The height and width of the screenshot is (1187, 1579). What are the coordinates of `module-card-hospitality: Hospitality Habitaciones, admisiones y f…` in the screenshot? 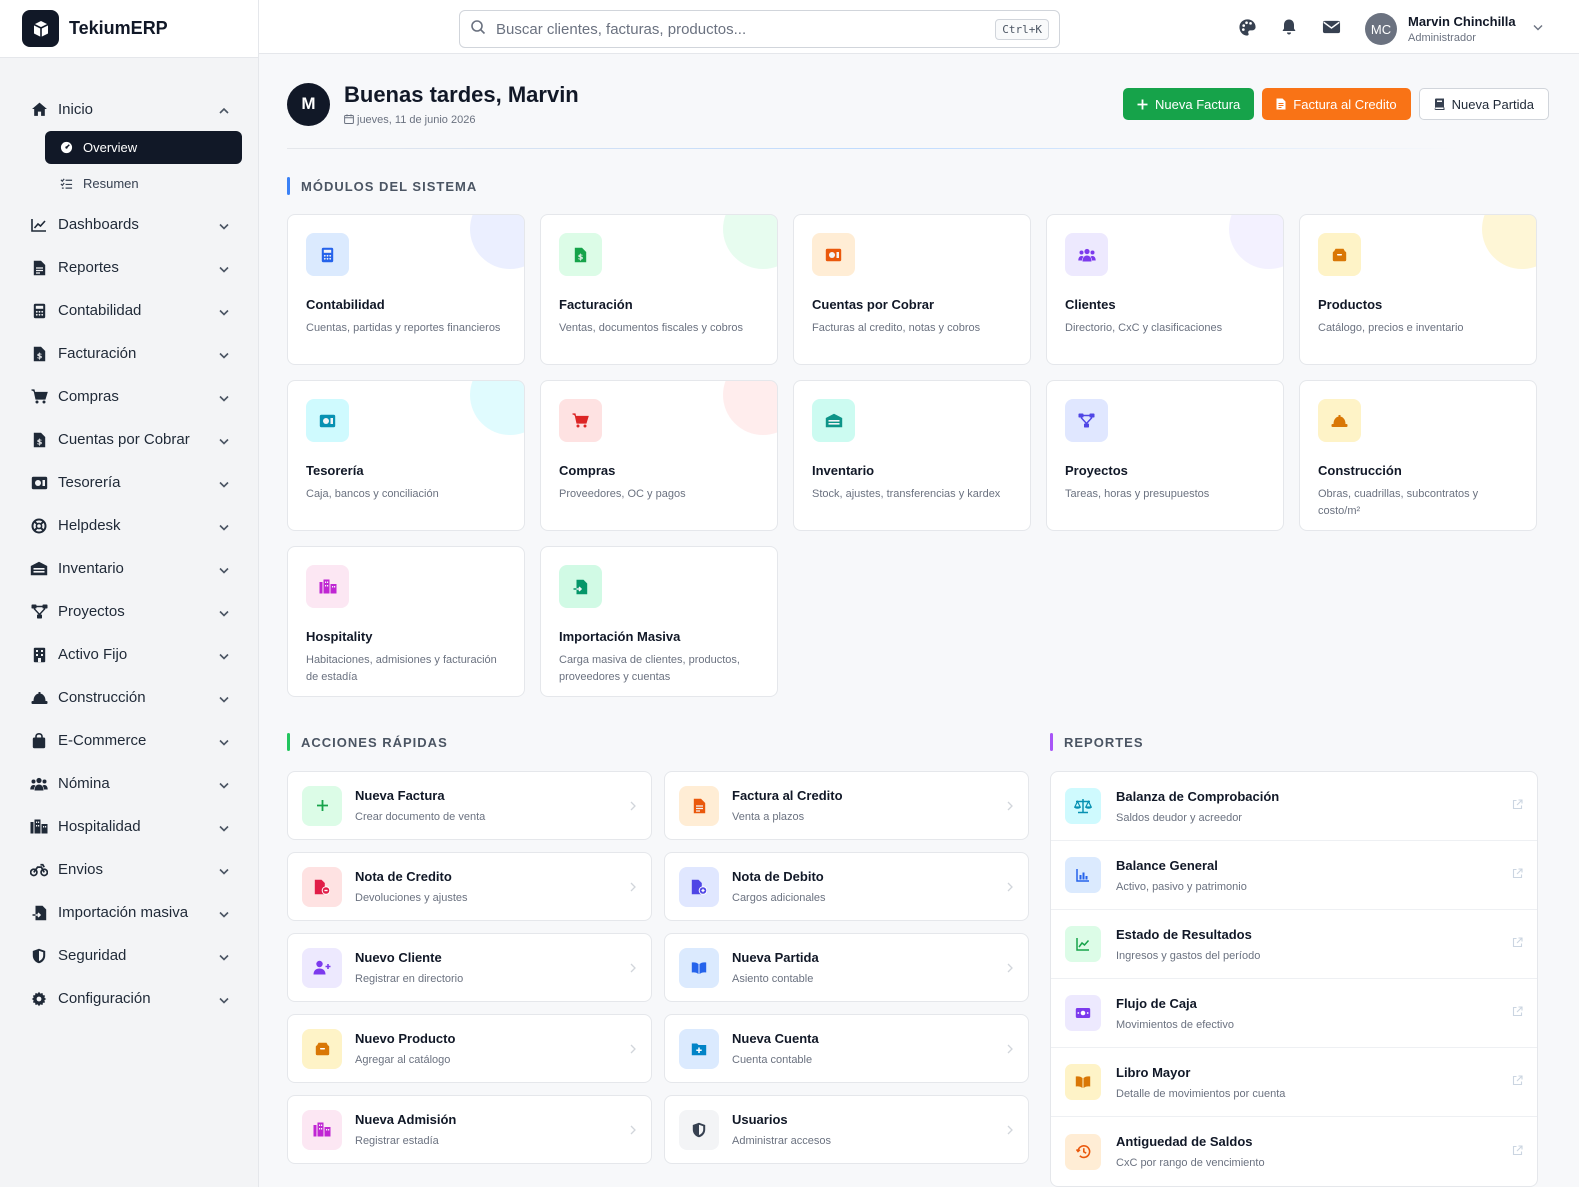 It's located at (406, 621).